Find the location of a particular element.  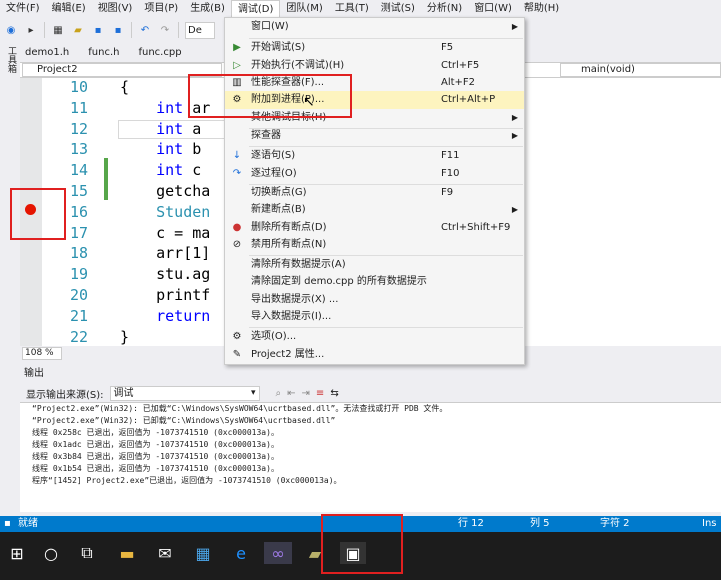

menu-window: 窗口(W) is located at coordinates (493, 9).